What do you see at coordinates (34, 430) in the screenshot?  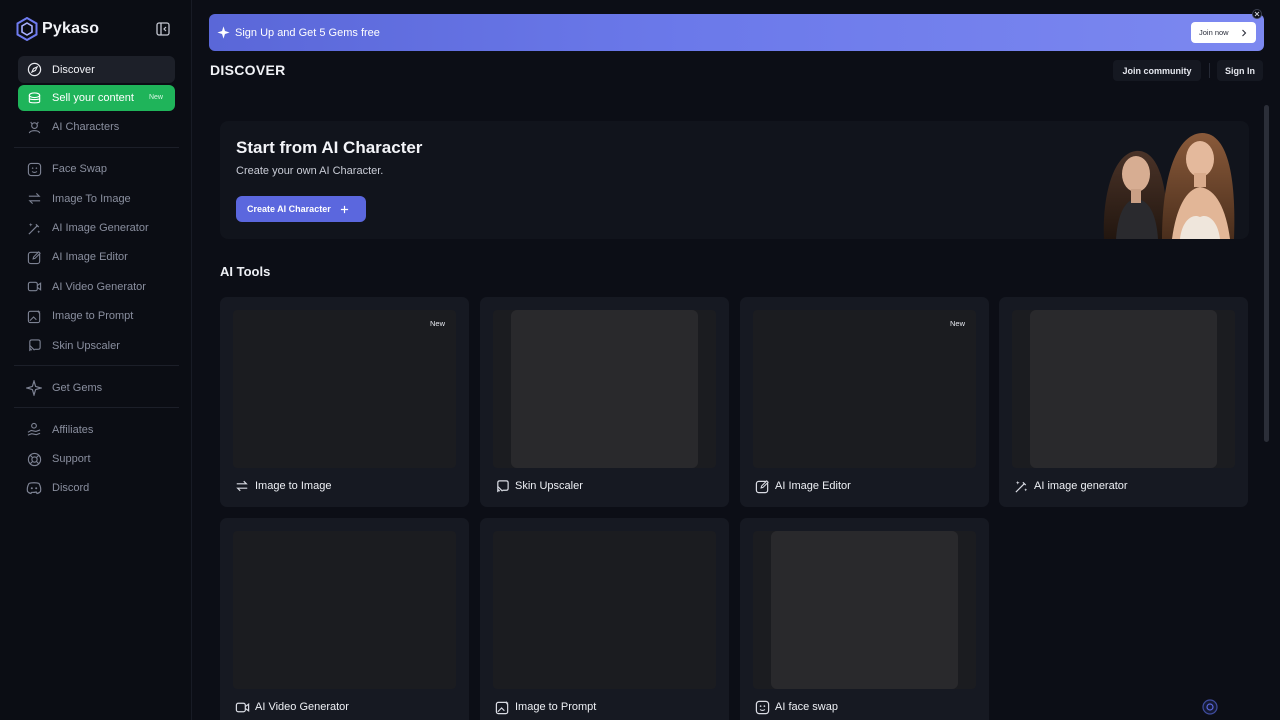 I see `handshake-icon` at bounding box center [34, 430].